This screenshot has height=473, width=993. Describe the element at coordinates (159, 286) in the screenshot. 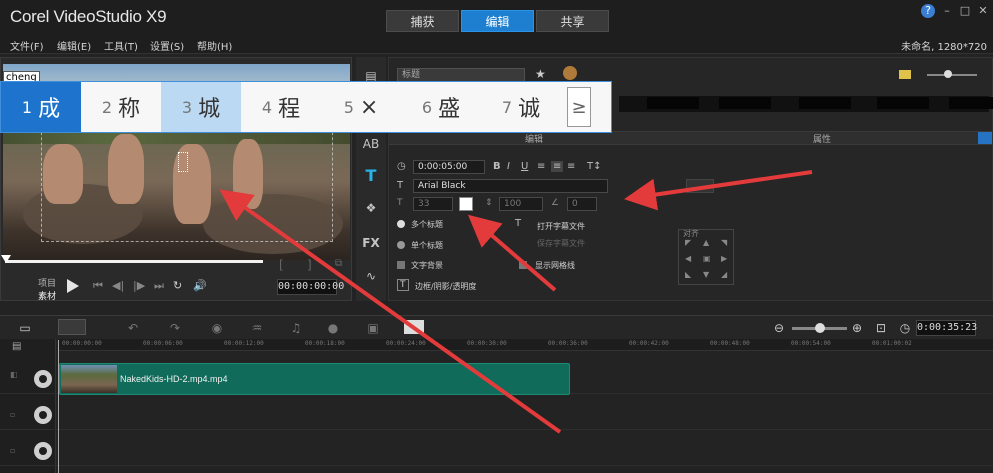

I see `end-icon: ⏭` at that location.